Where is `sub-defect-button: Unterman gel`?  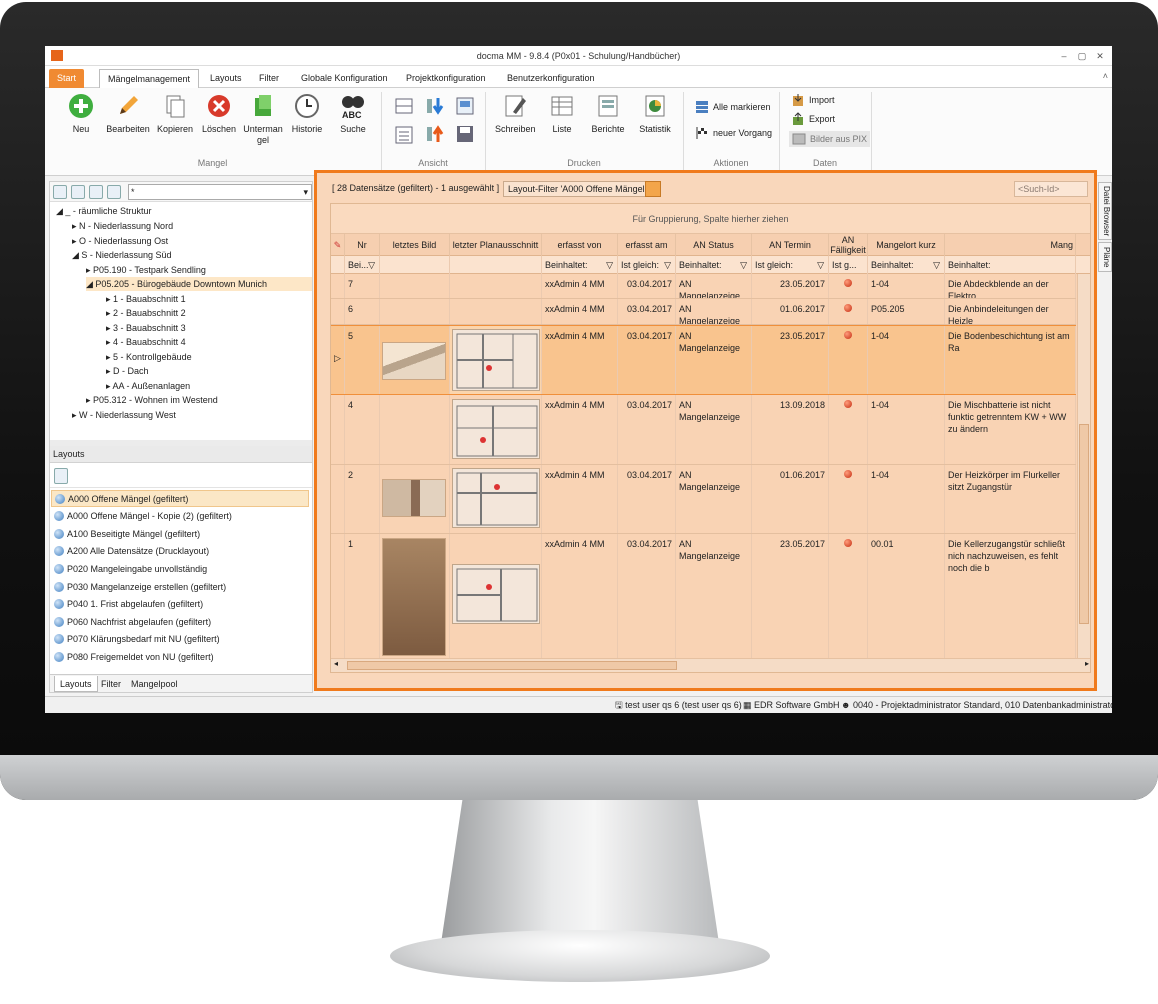
sub-defect-button: Unterman gel is located at coordinates (263, 119).